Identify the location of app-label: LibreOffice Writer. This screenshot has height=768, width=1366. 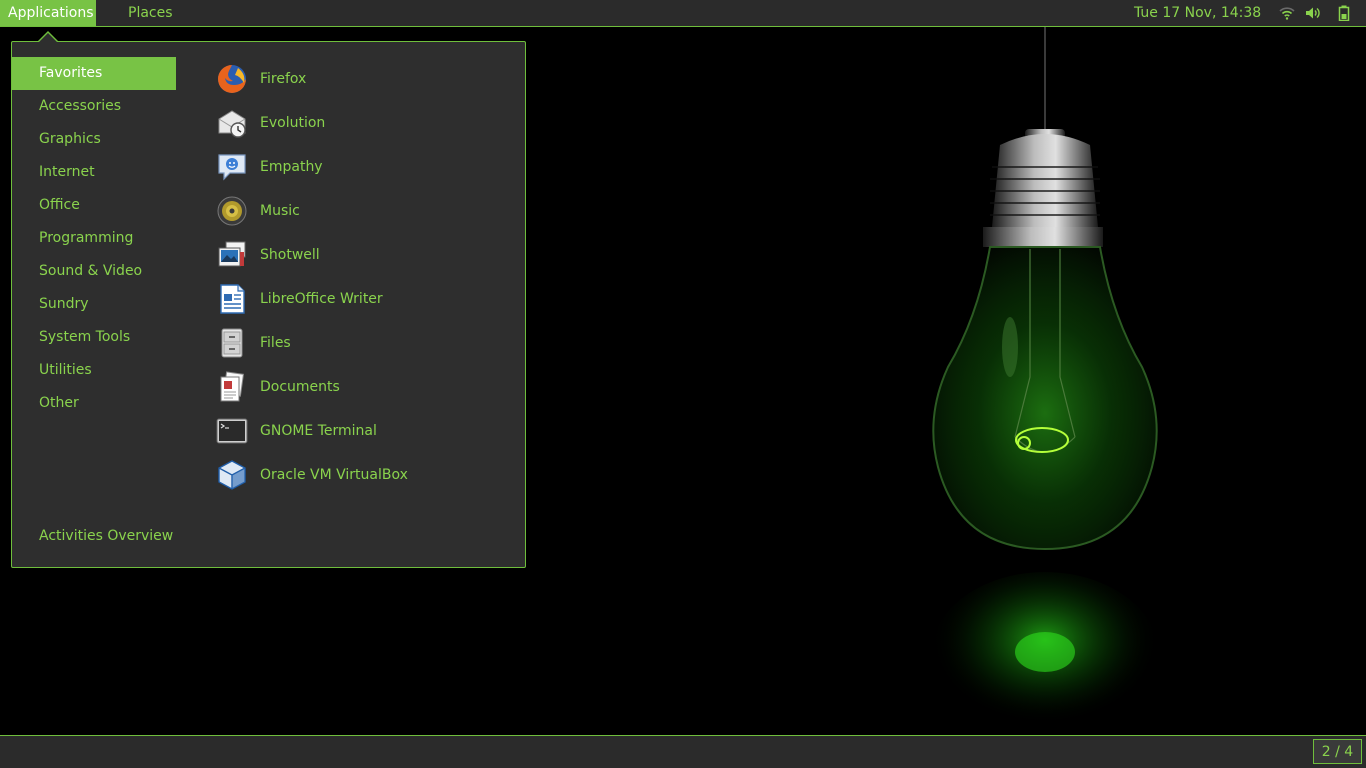
(321, 299).